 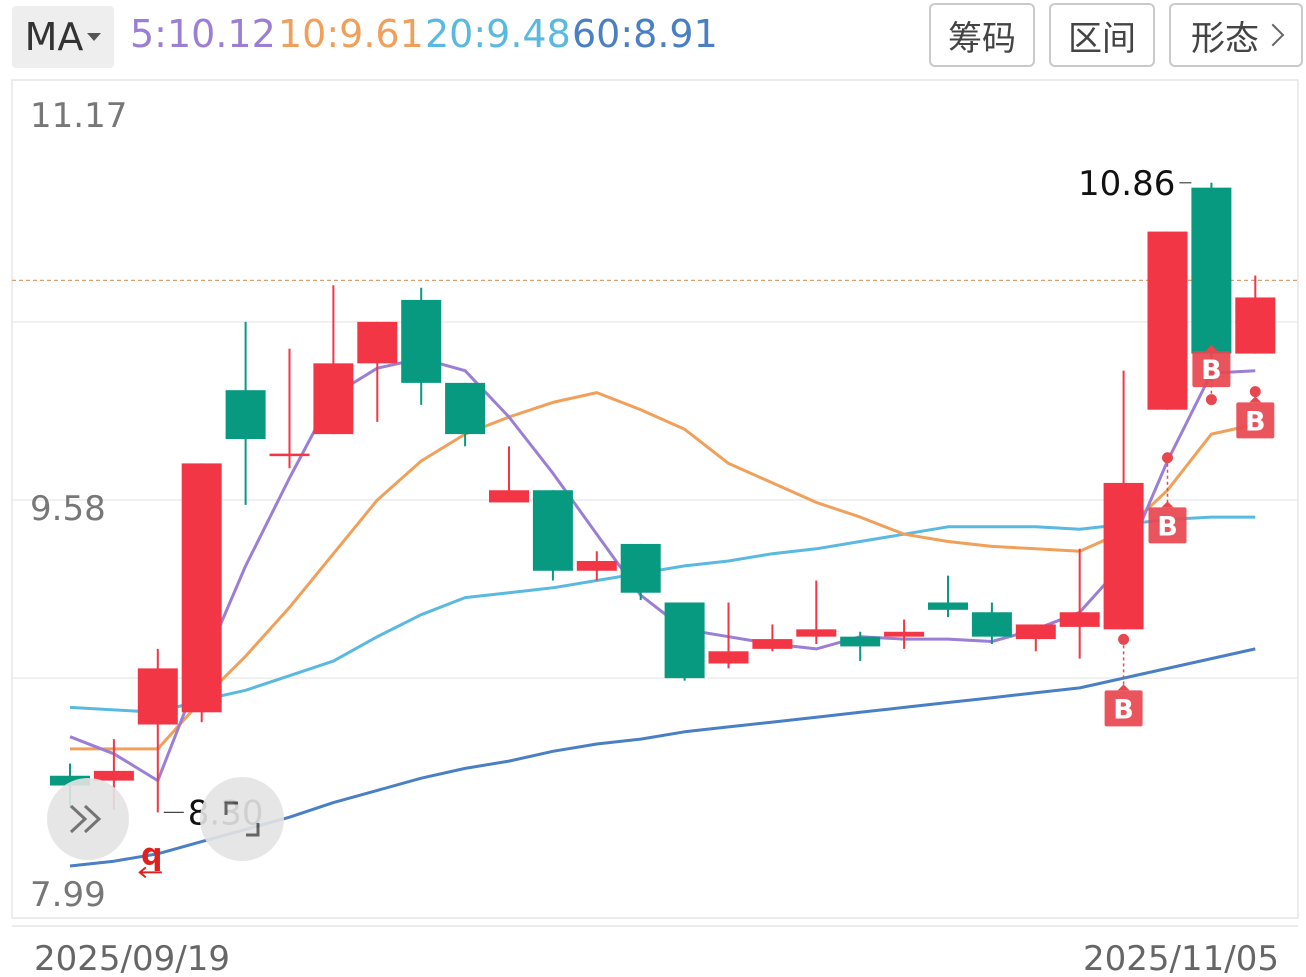 What do you see at coordinates (1181, 958) in the screenshot?
I see `x-axis-end-label: 2025/11/05` at bounding box center [1181, 958].